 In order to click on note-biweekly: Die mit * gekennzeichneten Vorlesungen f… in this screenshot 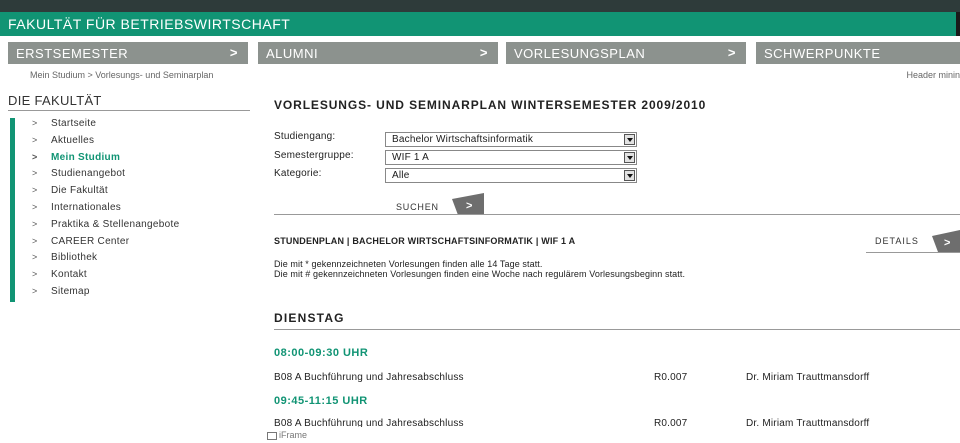, I will do `click(408, 264)`.